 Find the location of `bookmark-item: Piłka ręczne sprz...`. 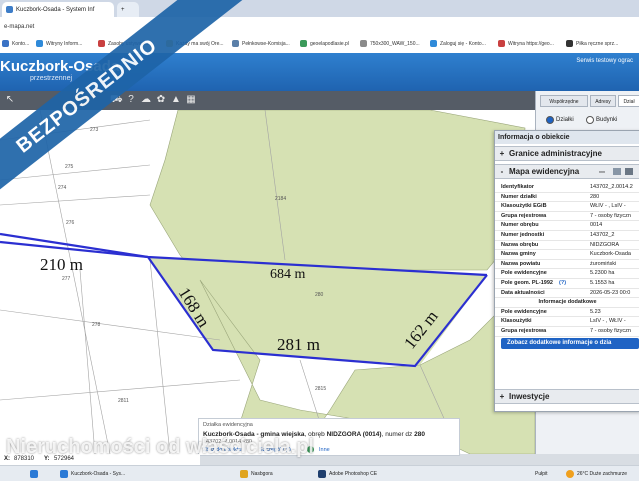

bookmark-item: Piłka ręczne sprz... is located at coordinates (592, 43).